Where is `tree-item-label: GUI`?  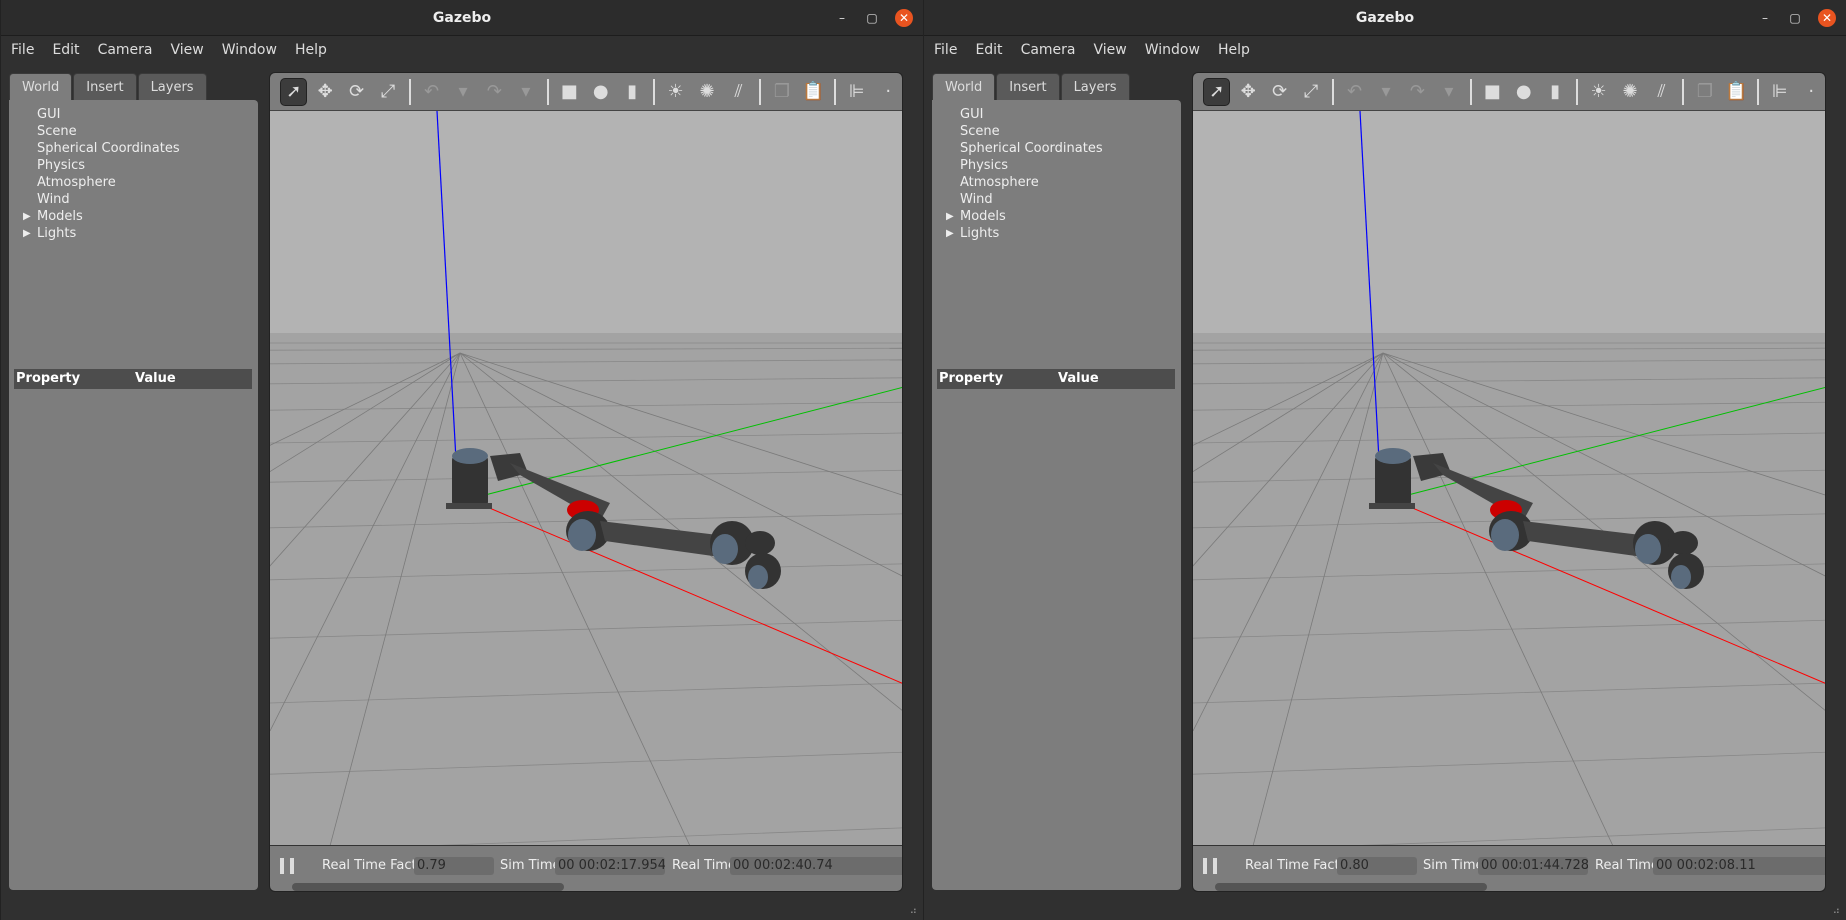
tree-item-label: GUI is located at coordinates (49, 114).